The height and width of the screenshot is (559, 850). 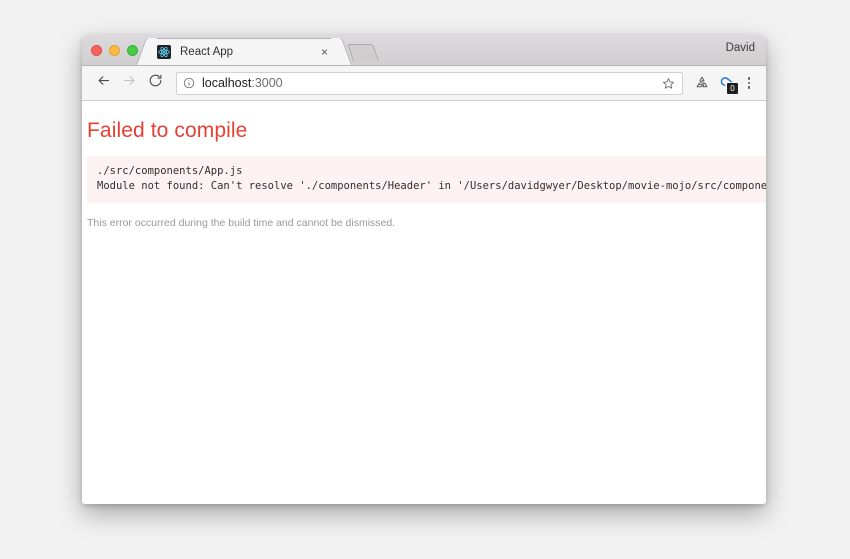 What do you see at coordinates (170, 171) in the screenshot?
I see `error-file-path: ./src/components/App.js` at bounding box center [170, 171].